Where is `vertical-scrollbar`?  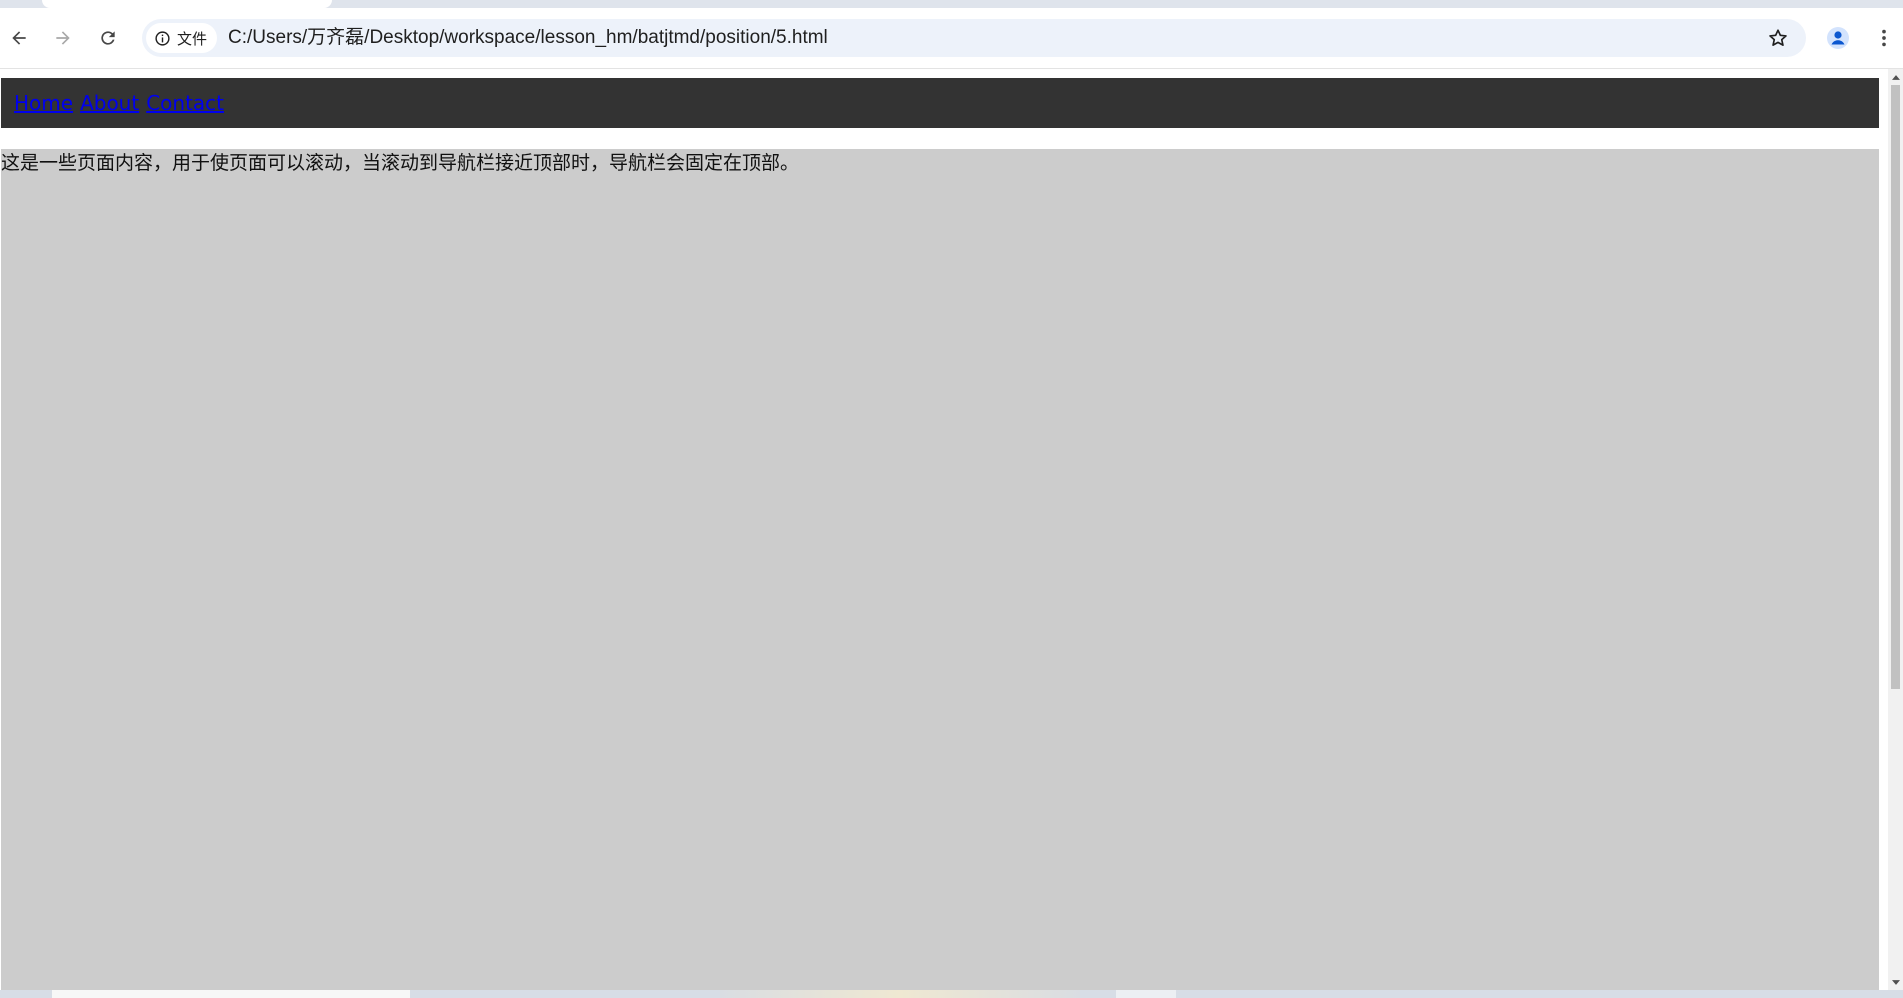
vertical-scrollbar is located at coordinates (1895, 529).